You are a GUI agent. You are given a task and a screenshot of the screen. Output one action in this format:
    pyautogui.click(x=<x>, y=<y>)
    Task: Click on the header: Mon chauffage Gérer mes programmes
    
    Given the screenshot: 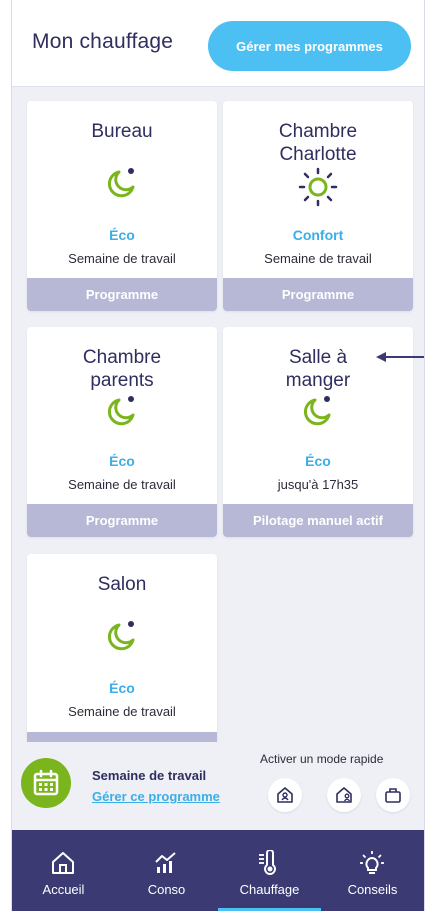 What is the action you would take?
    pyautogui.click(x=218, y=43)
    